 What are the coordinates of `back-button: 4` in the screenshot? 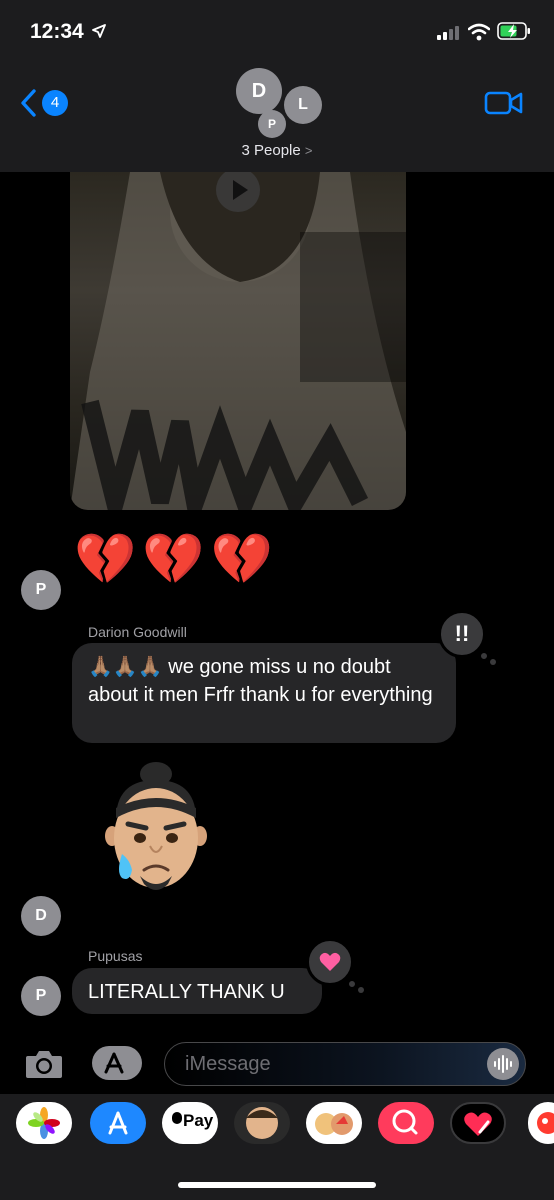 It's located at (48, 103).